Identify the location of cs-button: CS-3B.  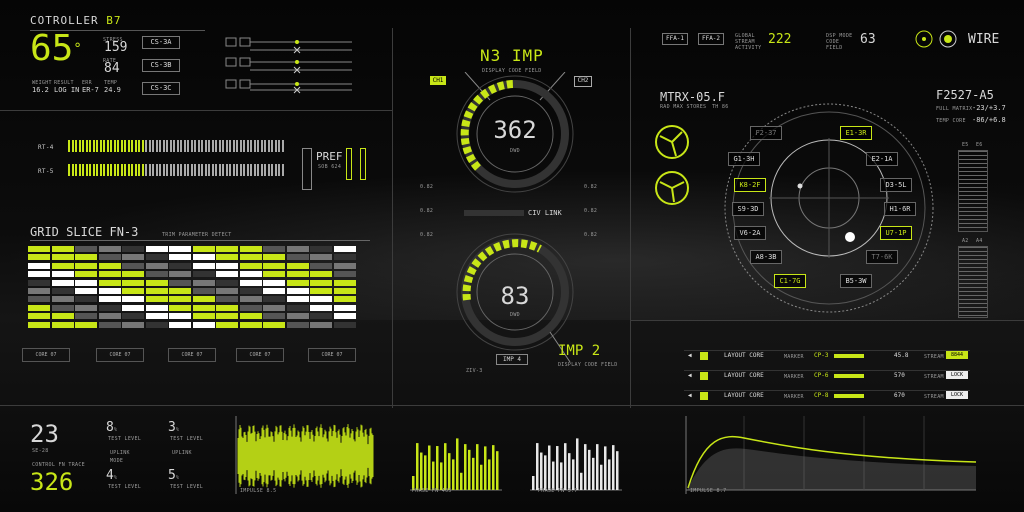
(161, 65).